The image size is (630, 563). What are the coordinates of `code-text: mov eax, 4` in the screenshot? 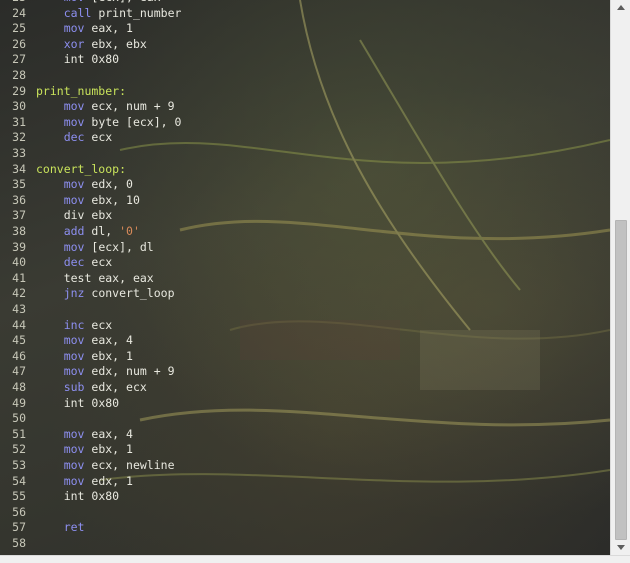 It's located at (84, 341).